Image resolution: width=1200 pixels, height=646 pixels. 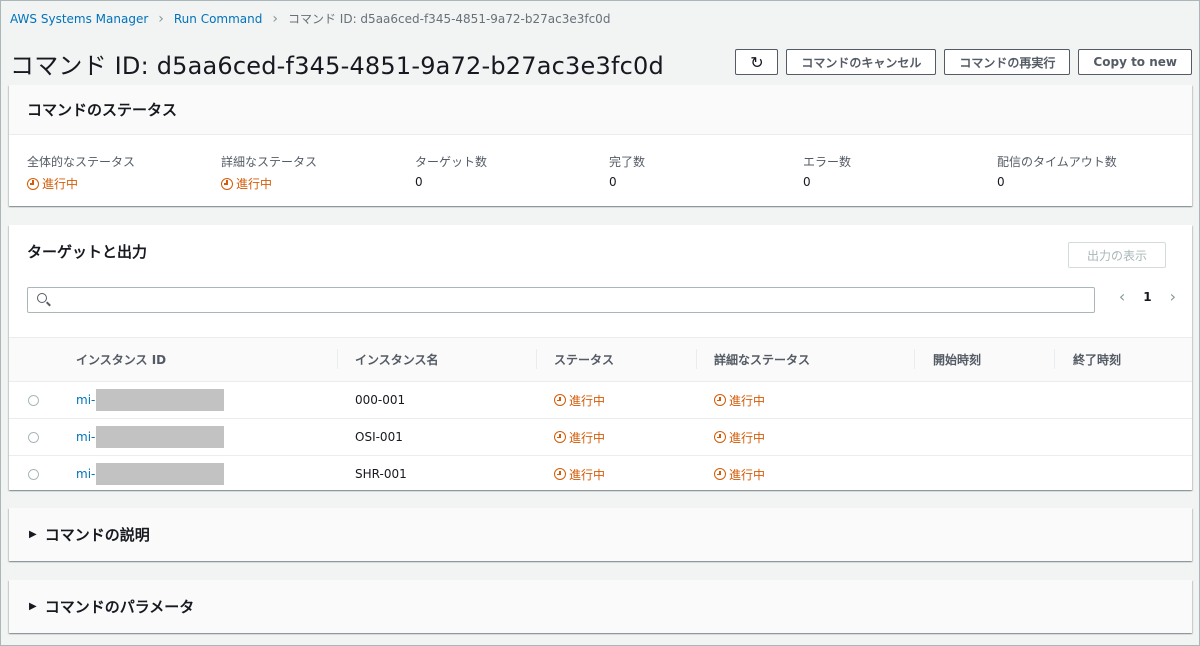 I want to click on refresh-icon: ↻, so click(x=757, y=62).